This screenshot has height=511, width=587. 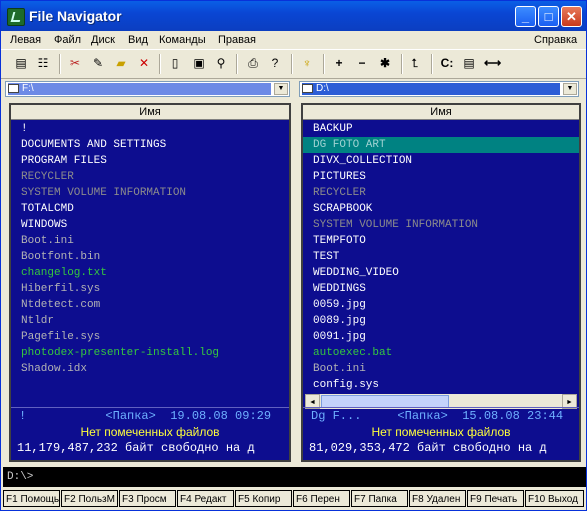 I want to click on menu-right: Правая, so click(x=237, y=40).